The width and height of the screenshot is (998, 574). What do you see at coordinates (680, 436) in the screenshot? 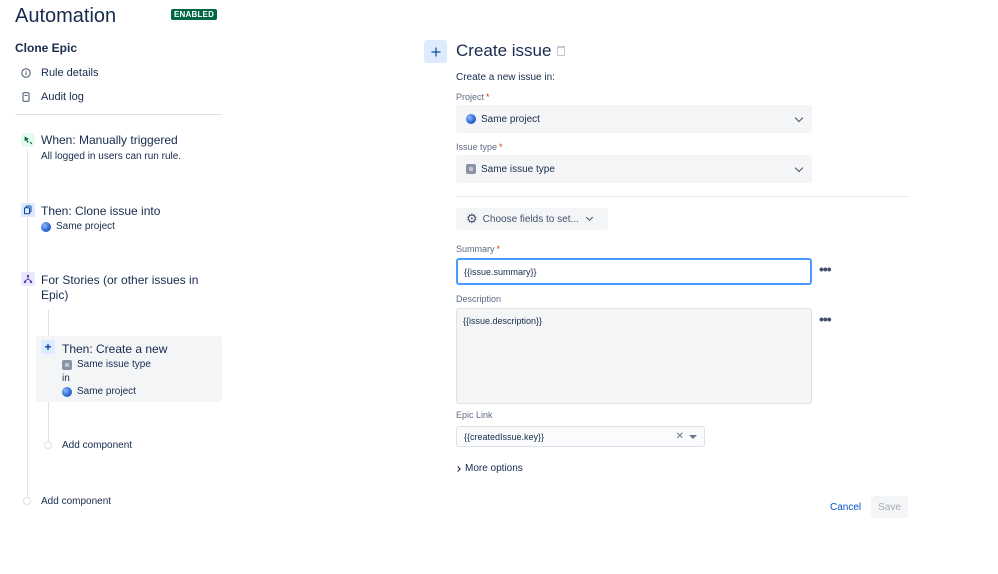
I see `clear-icon: ✕` at bounding box center [680, 436].